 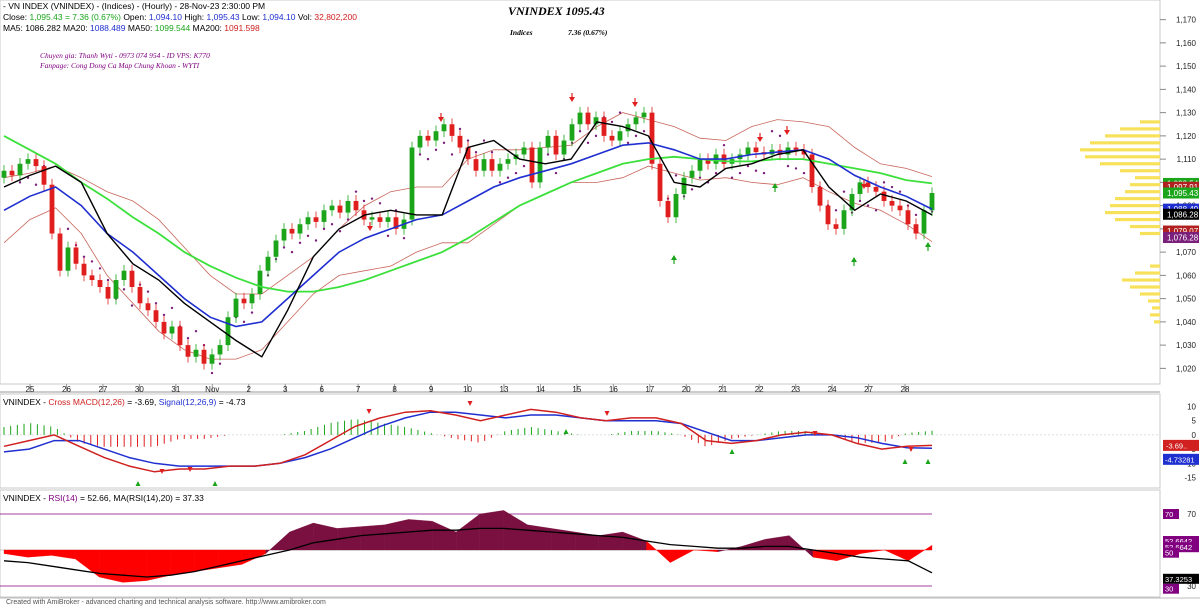 I want to click on price-tick-label: 1,030, so click(x=1186, y=345).